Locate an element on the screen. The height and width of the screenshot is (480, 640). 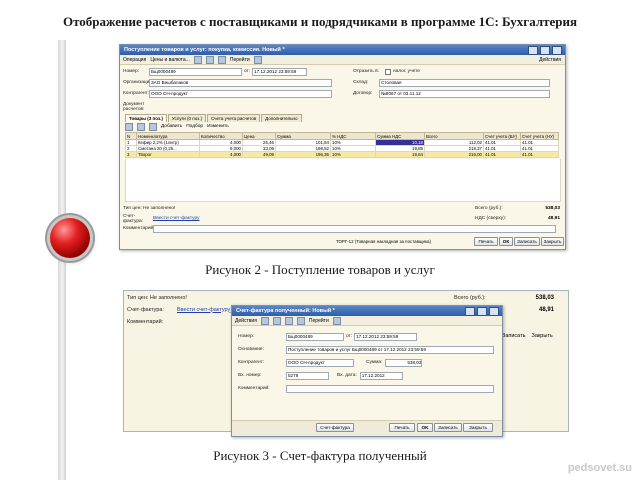
warehouse-field: Столовая is located at coordinates (464, 82).